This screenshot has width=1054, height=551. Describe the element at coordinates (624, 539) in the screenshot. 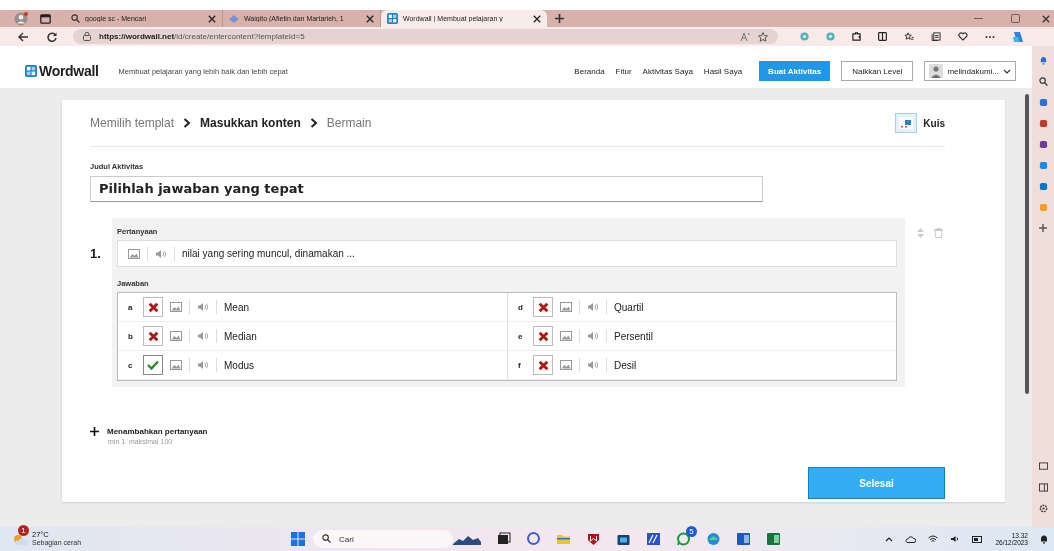

I see `store-icon` at that location.